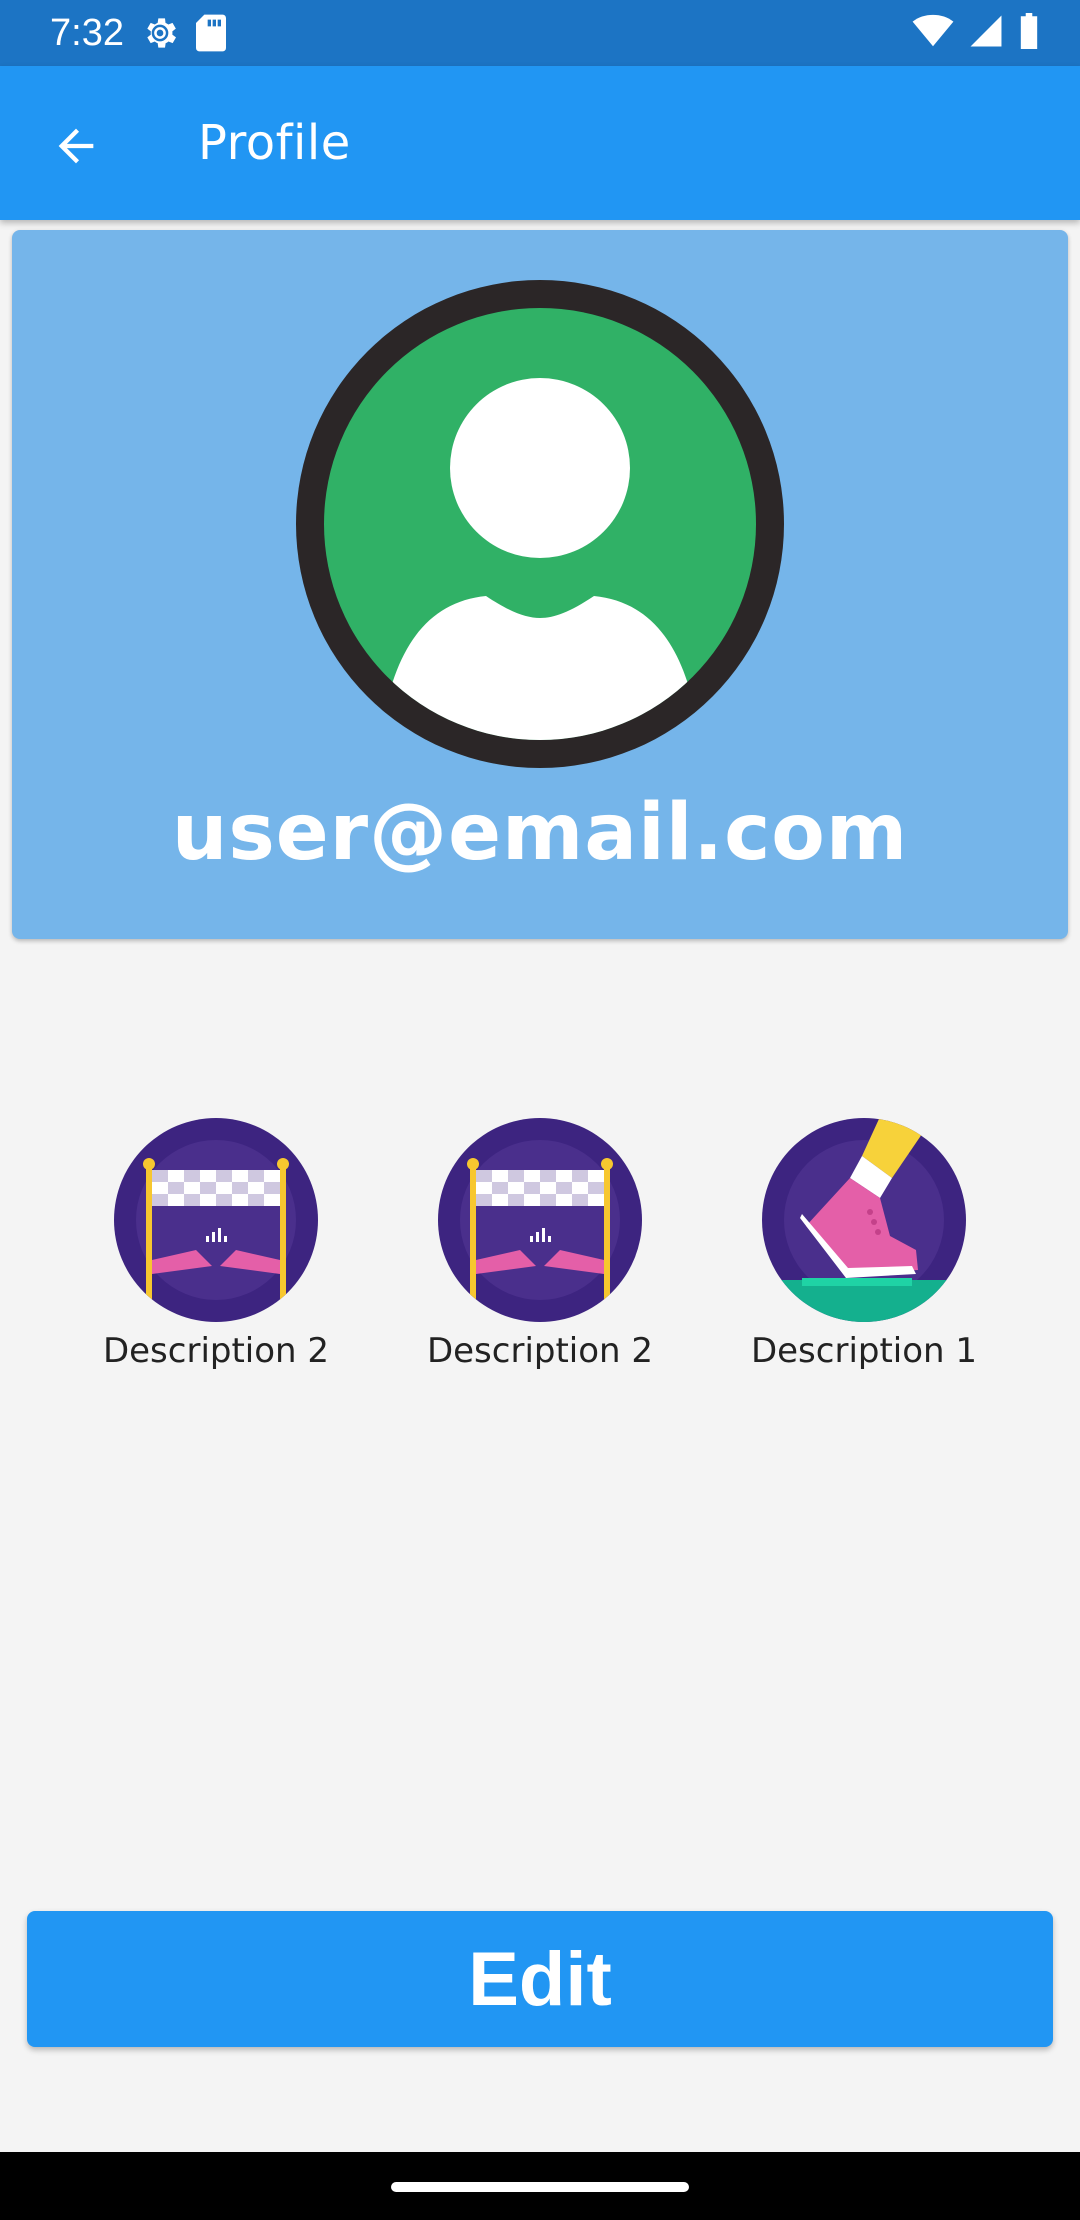 The height and width of the screenshot is (2220, 1080). I want to click on status-bar: 7:32, so click(540, 33).